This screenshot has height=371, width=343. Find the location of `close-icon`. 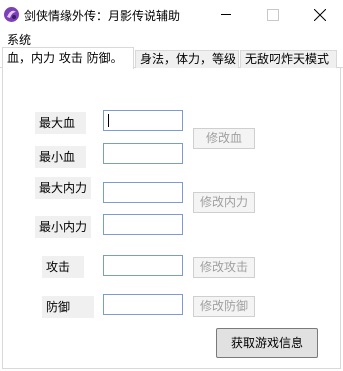

close-icon is located at coordinates (320, 15).